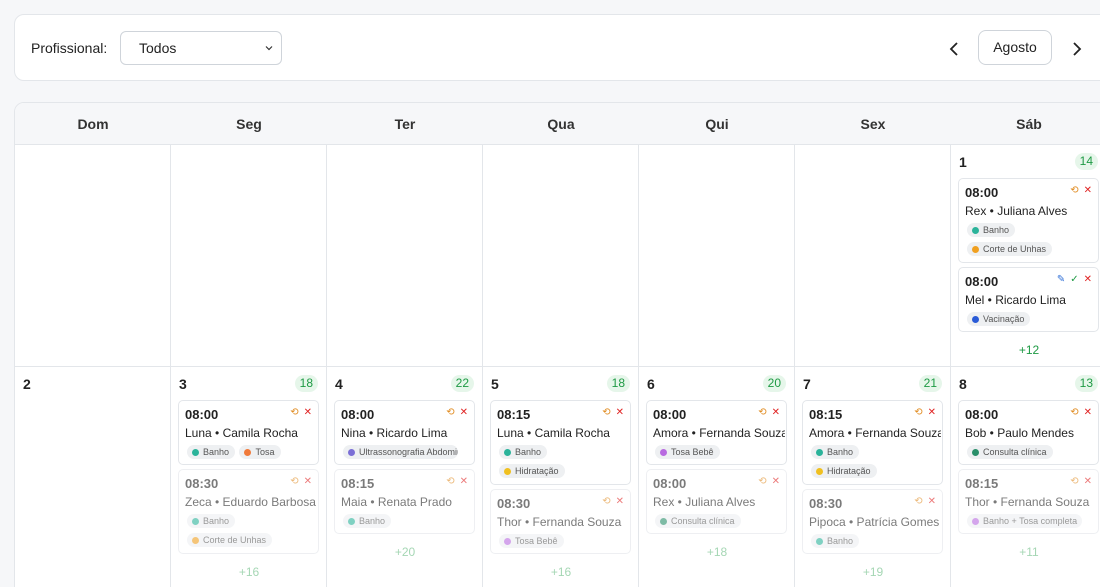 This screenshot has width=1100, height=587. What do you see at coordinates (537, 471) in the screenshot?
I see `service-tag-label: Hidratação` at bounding box center [537, 471].